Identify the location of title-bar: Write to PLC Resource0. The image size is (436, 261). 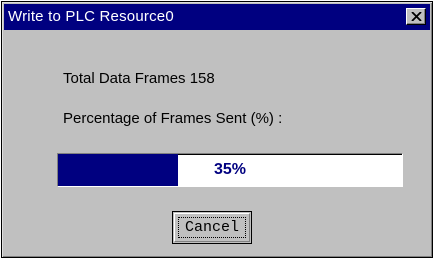
(217, 17).